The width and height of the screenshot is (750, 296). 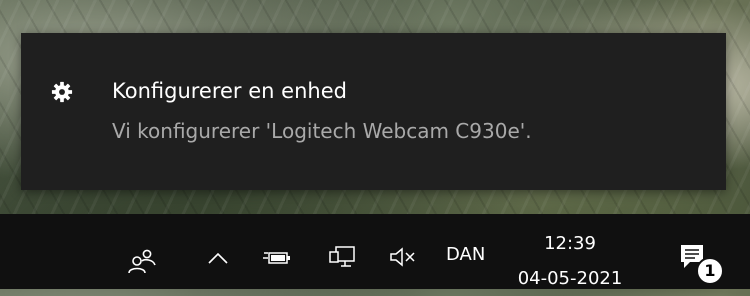 I want to click on battery-icon, so click(x=277, y=258).